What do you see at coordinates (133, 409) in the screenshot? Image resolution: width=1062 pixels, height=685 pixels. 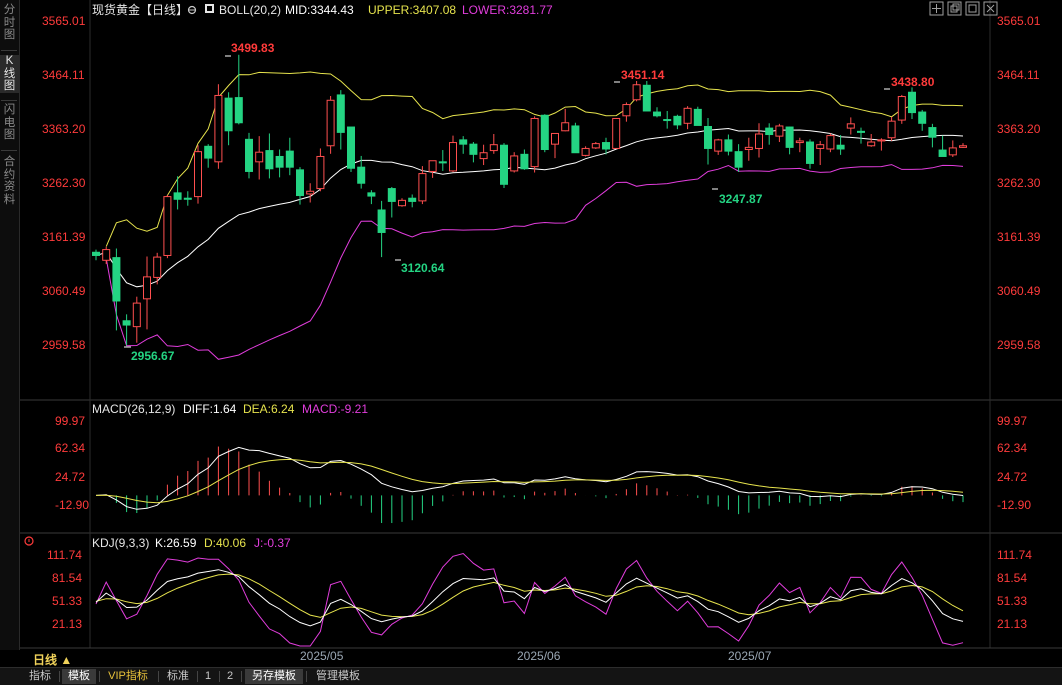 I see `macd-indicator-name: MACD(26,12,9)` at bounding box center [133, 409].